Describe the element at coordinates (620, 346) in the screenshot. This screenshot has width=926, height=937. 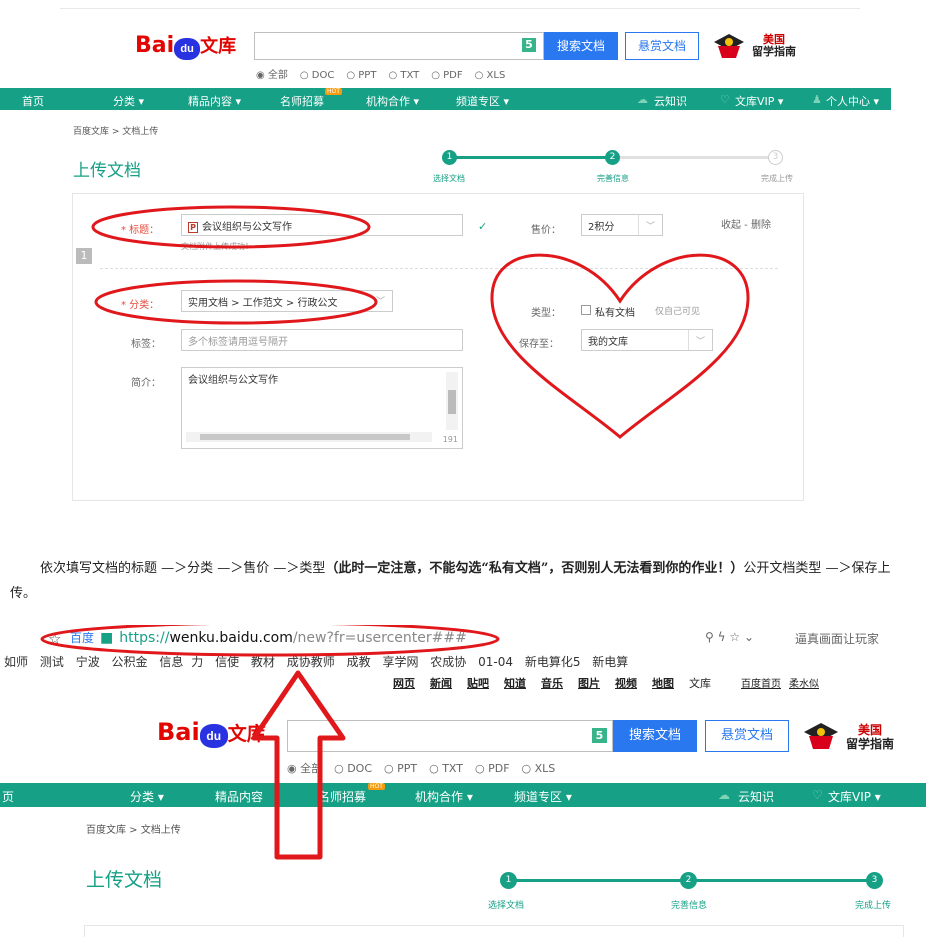
I see `heart-shape` at that location.